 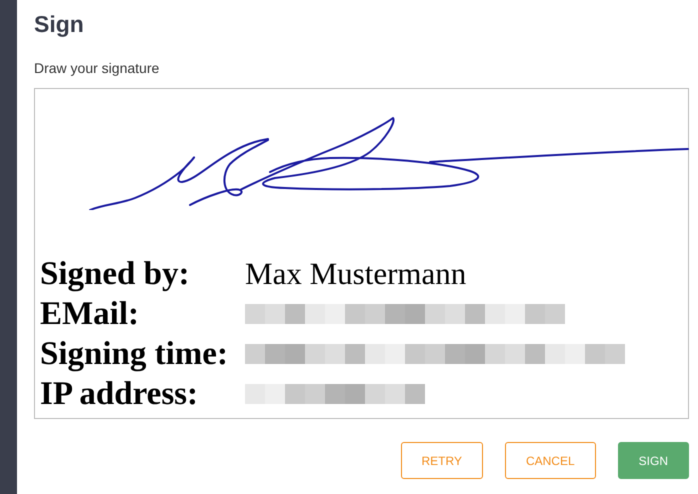 What do you see at coordinates (355, 274) in the screenshot?
I see `field-value: Max Mustermann` at bounding box center [355, 274].